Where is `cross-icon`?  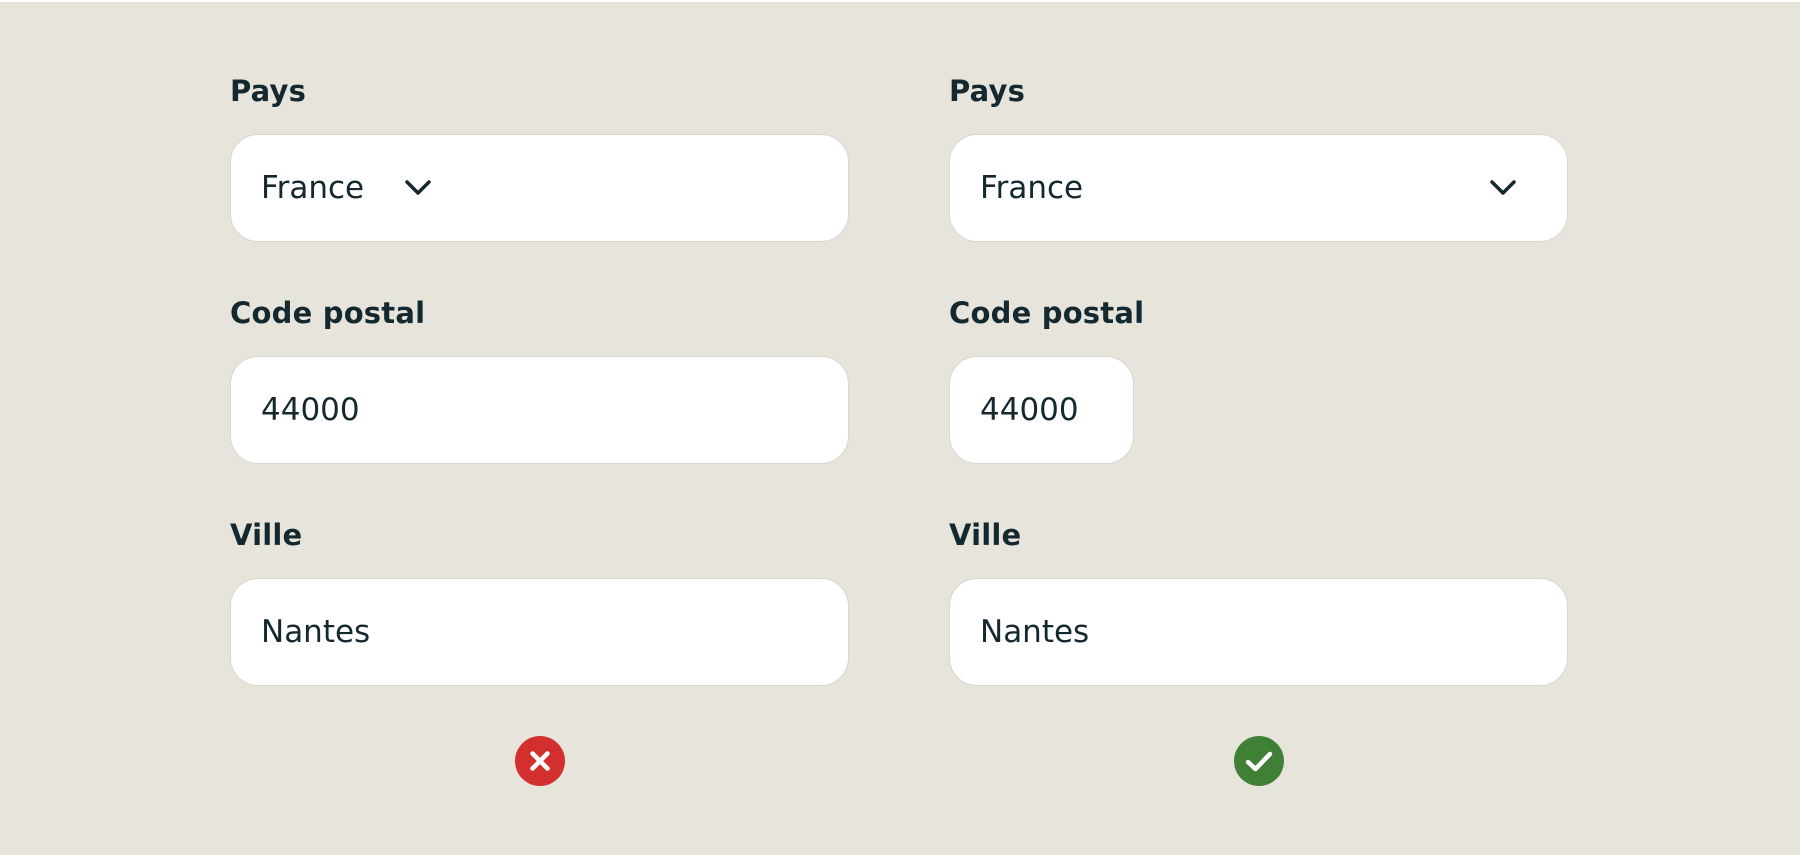
cross-icon is located at coordinates (540, 761).